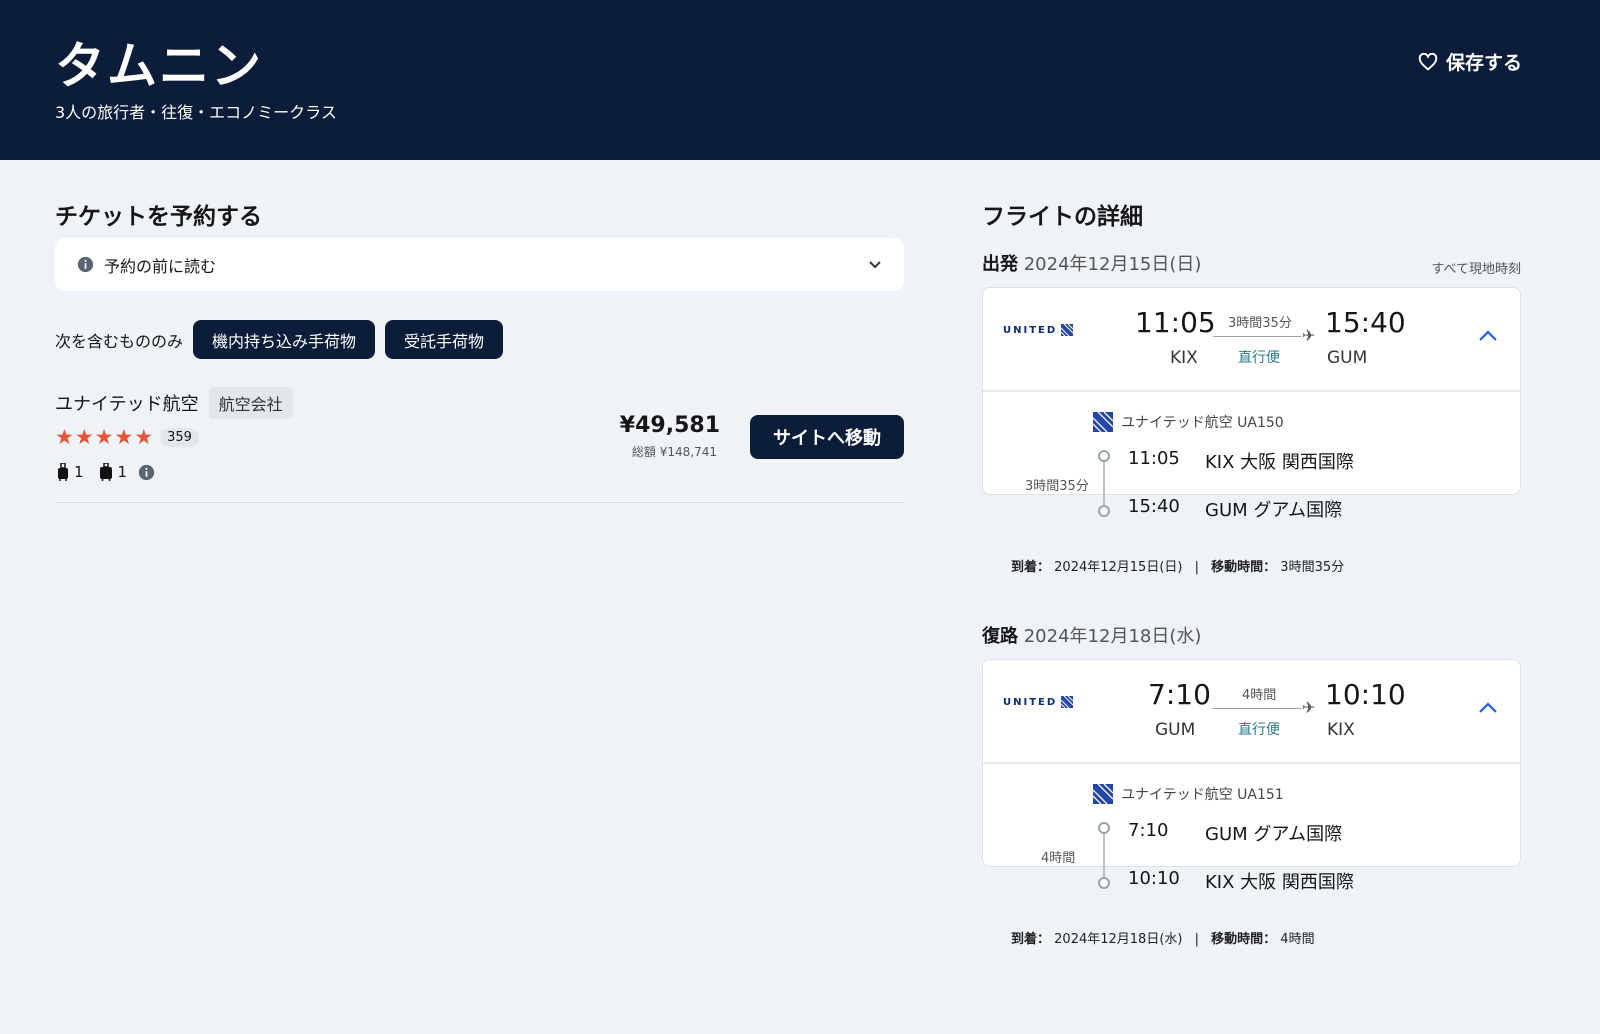  Describe the element at coordinates (1175, 730) in the screenshot. I see `departure-code: GUM` at that location.